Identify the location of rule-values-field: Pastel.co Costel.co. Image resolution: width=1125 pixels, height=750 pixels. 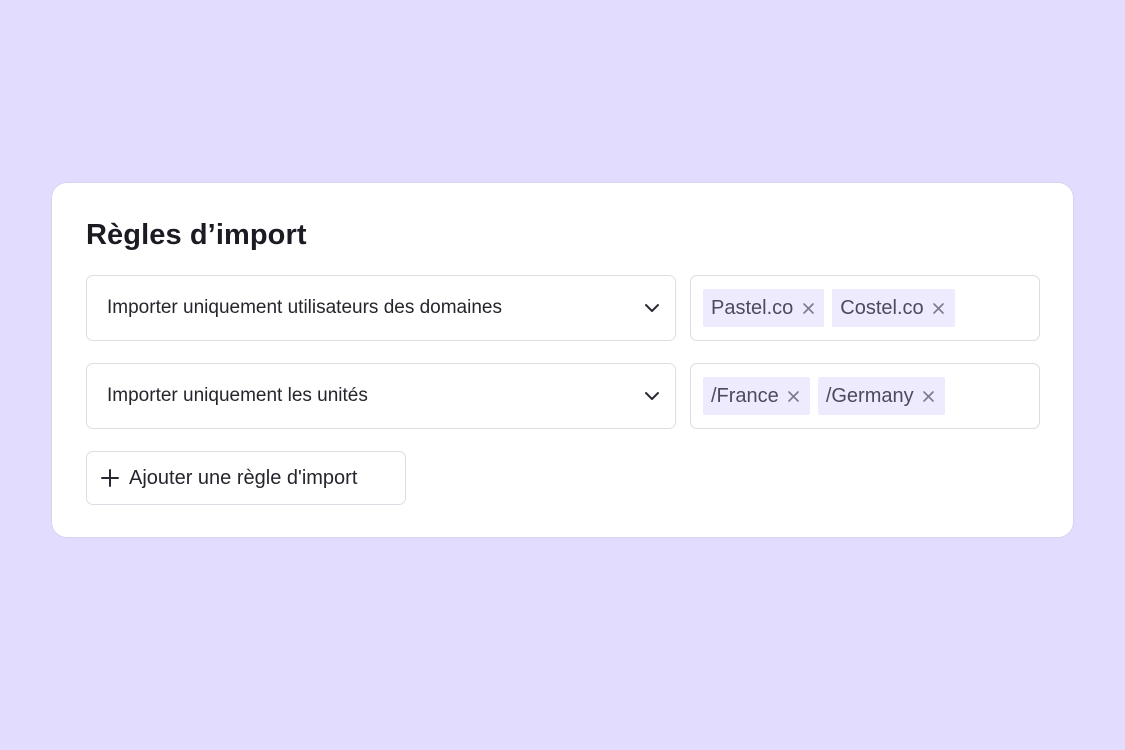
(865, 308).